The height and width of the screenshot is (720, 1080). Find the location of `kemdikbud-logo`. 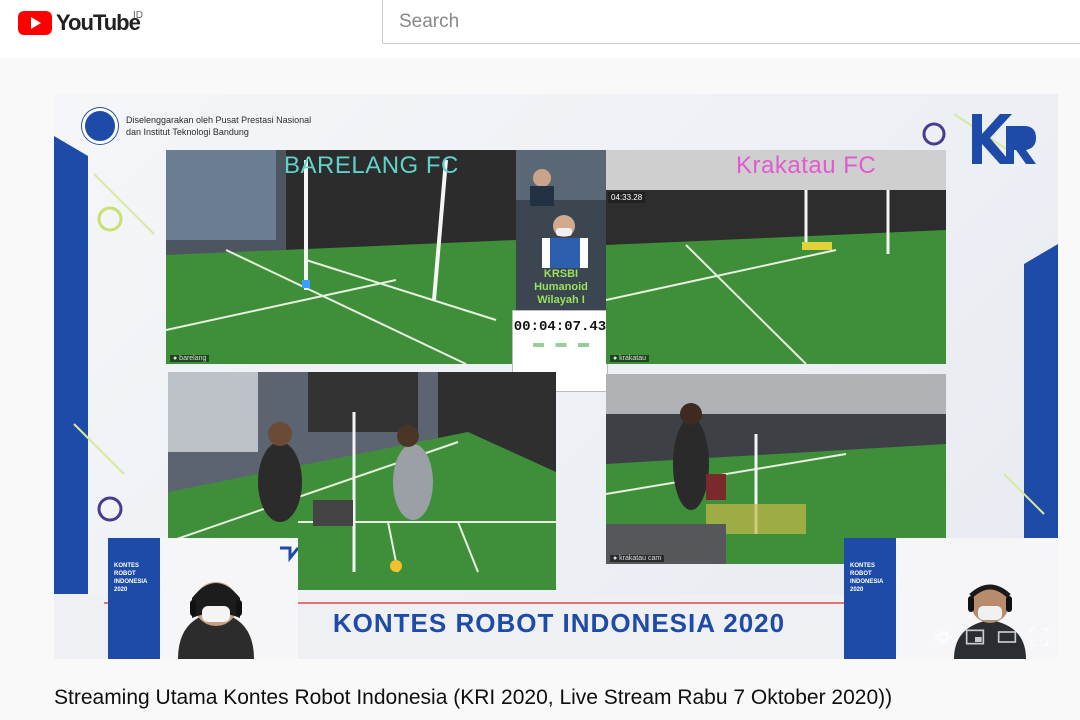

kemdikbud-logo is located at coordinates (100, 126).